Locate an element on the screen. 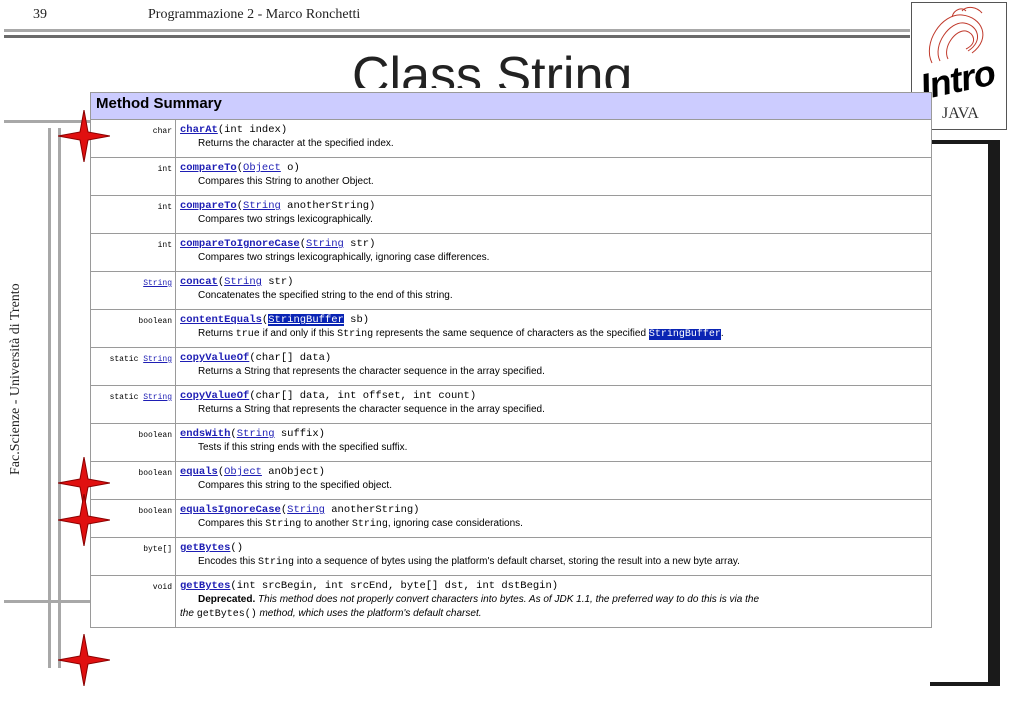 The image size is (1023, 708). desc-part: Encodes this is located at coordinates (228, 561).